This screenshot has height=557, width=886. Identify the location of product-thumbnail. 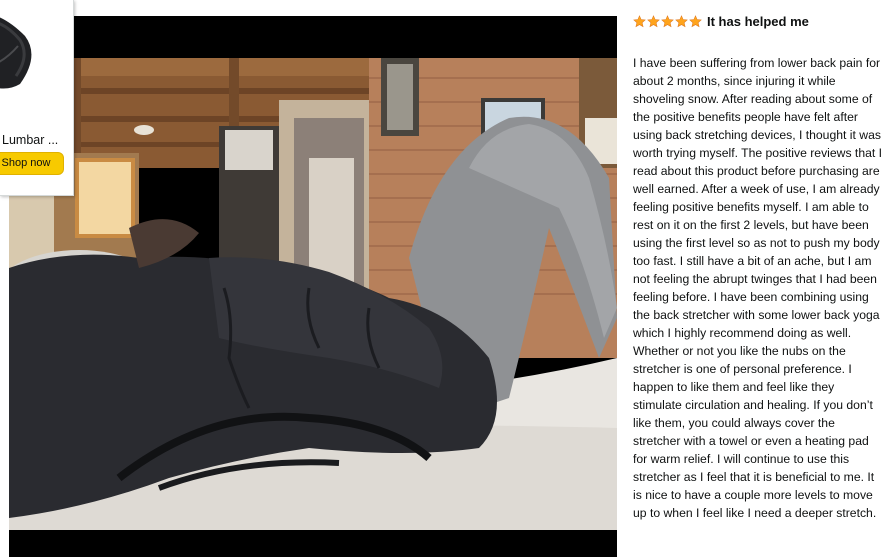
(20, 48).